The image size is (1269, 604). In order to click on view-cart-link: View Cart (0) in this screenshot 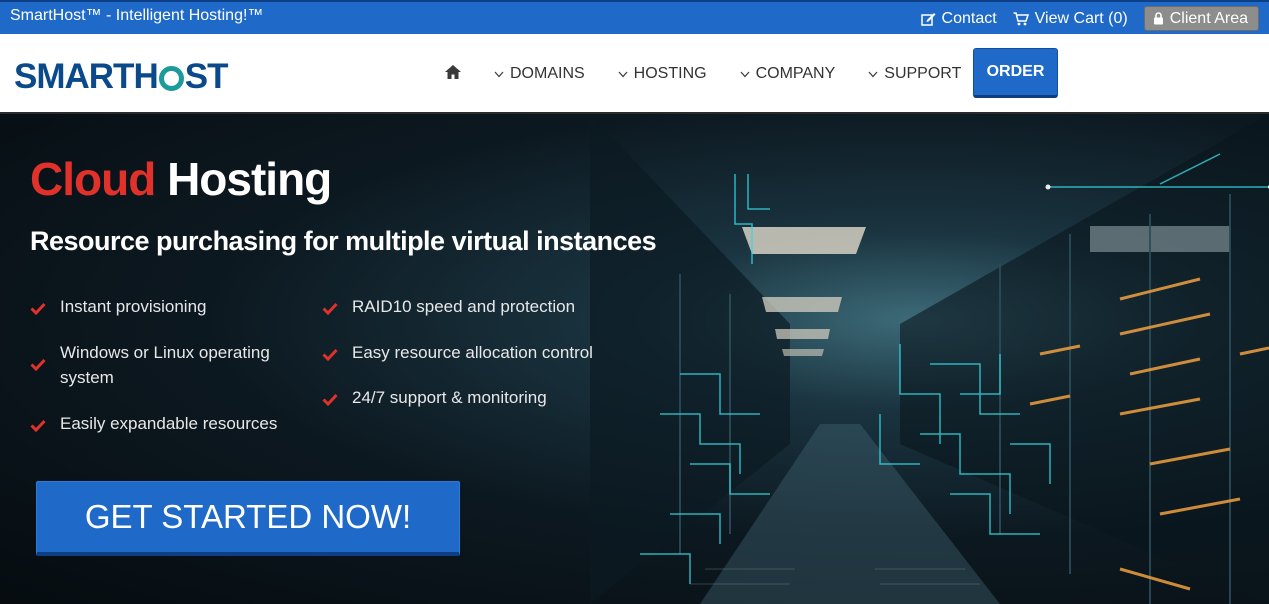, I will do `click(1070, 19)`.